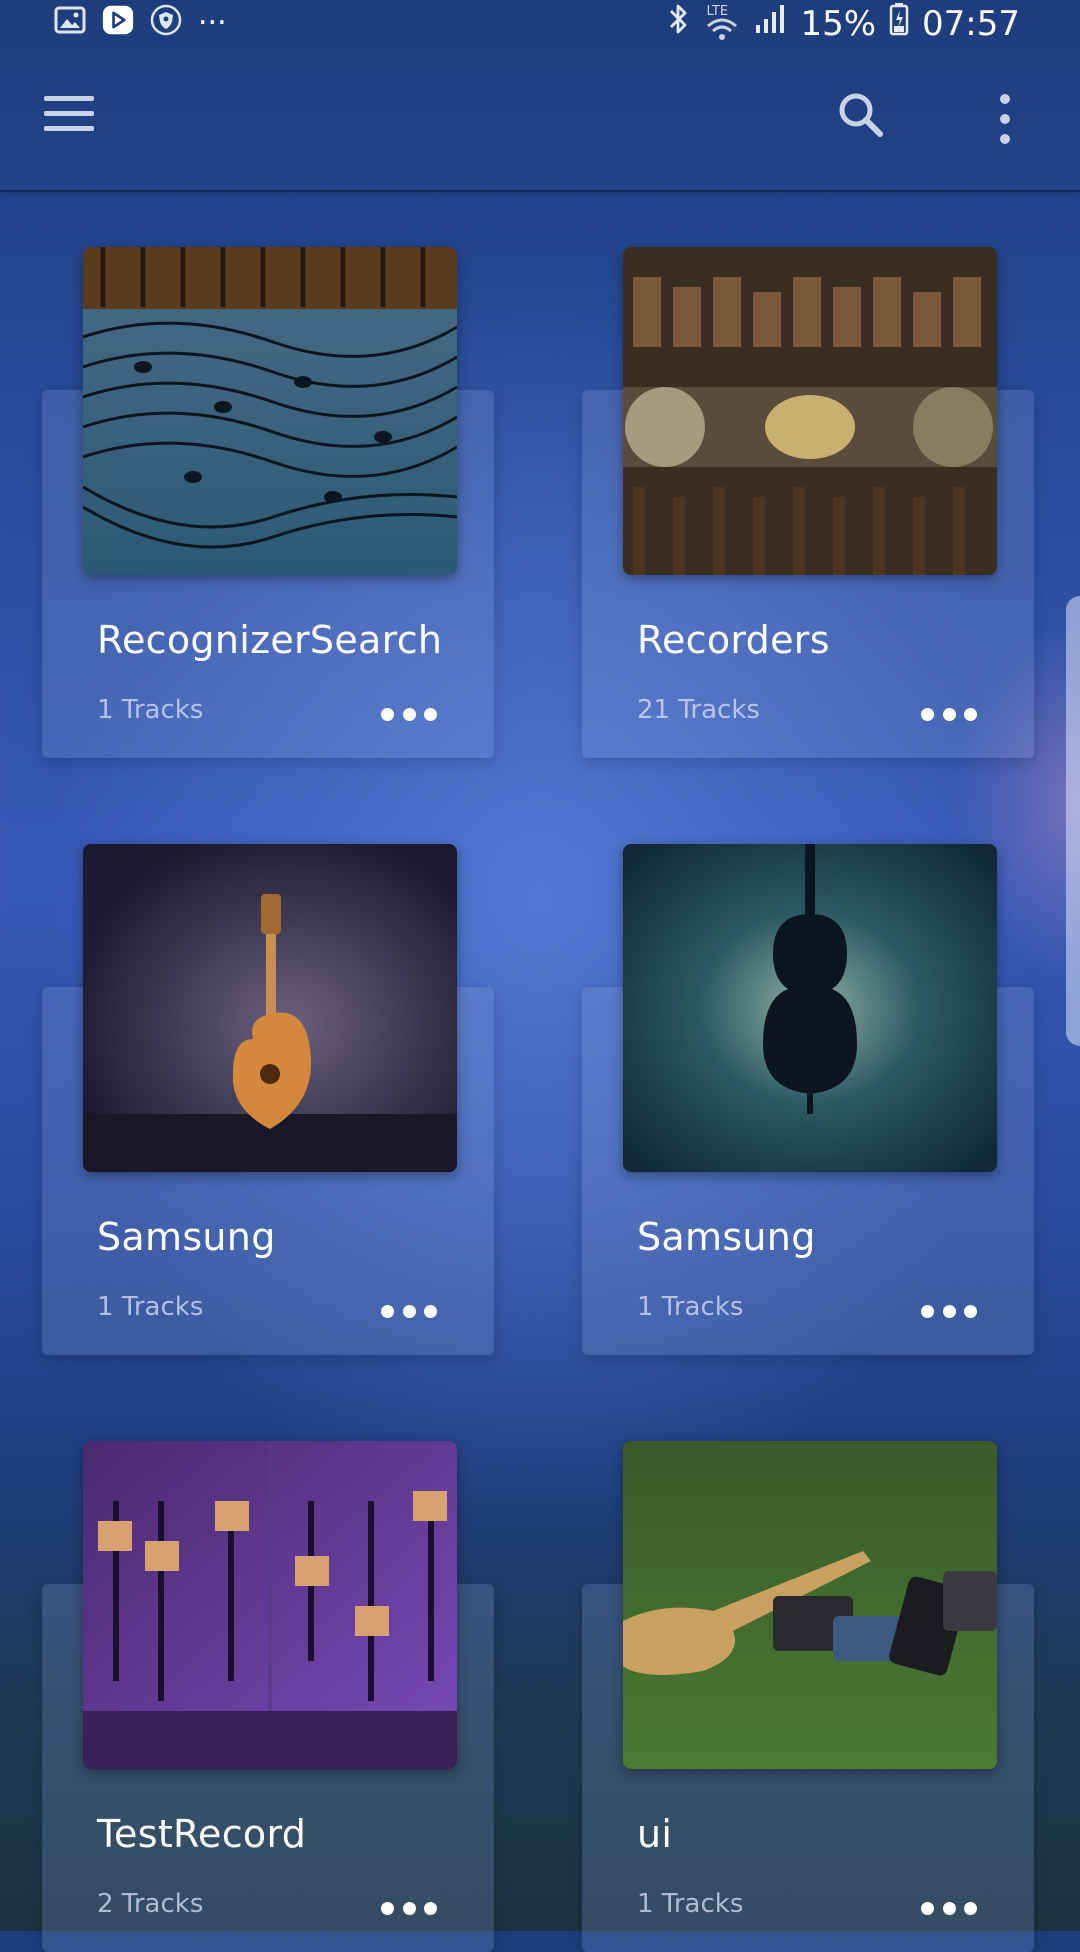 The height and width of the screenshot is (1952, 1080). Describe the element at coordinates (150, 1904) in the screenshot. I see `playlist-track-count: 2 Tracks` at that location.